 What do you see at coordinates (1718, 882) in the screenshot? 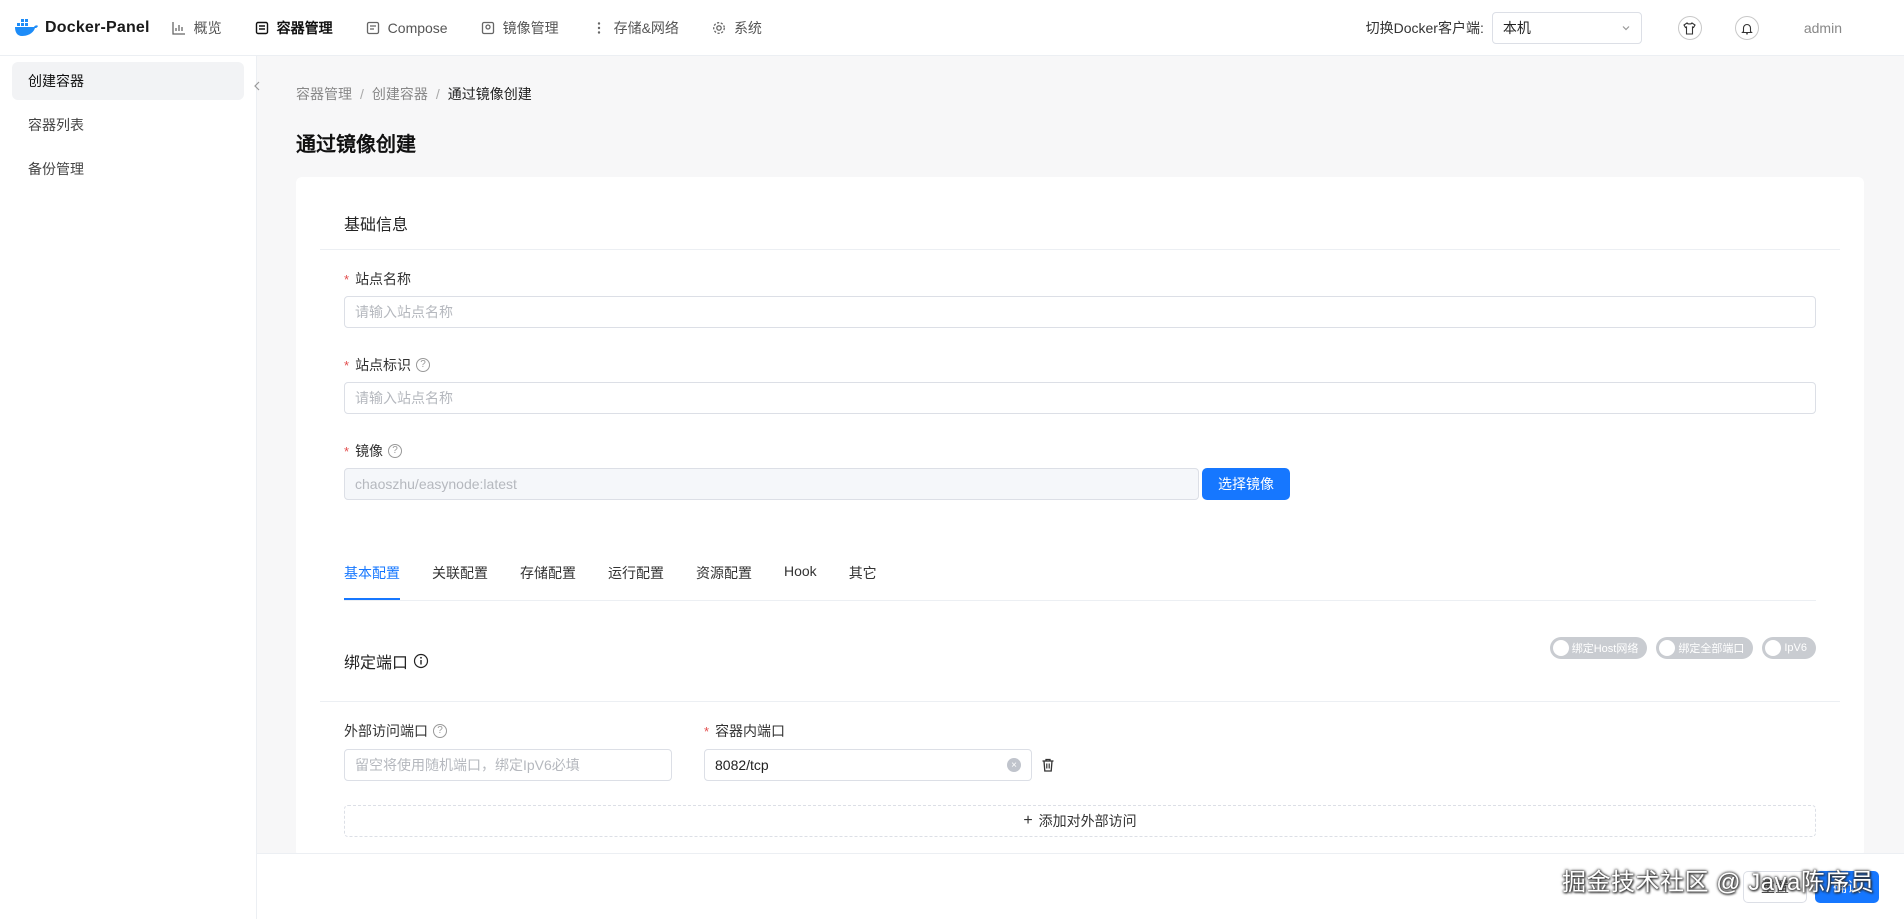
I see `watermark-text: 掘金技术社区 @ Java陈序员` at bounding box center [1718, 882].